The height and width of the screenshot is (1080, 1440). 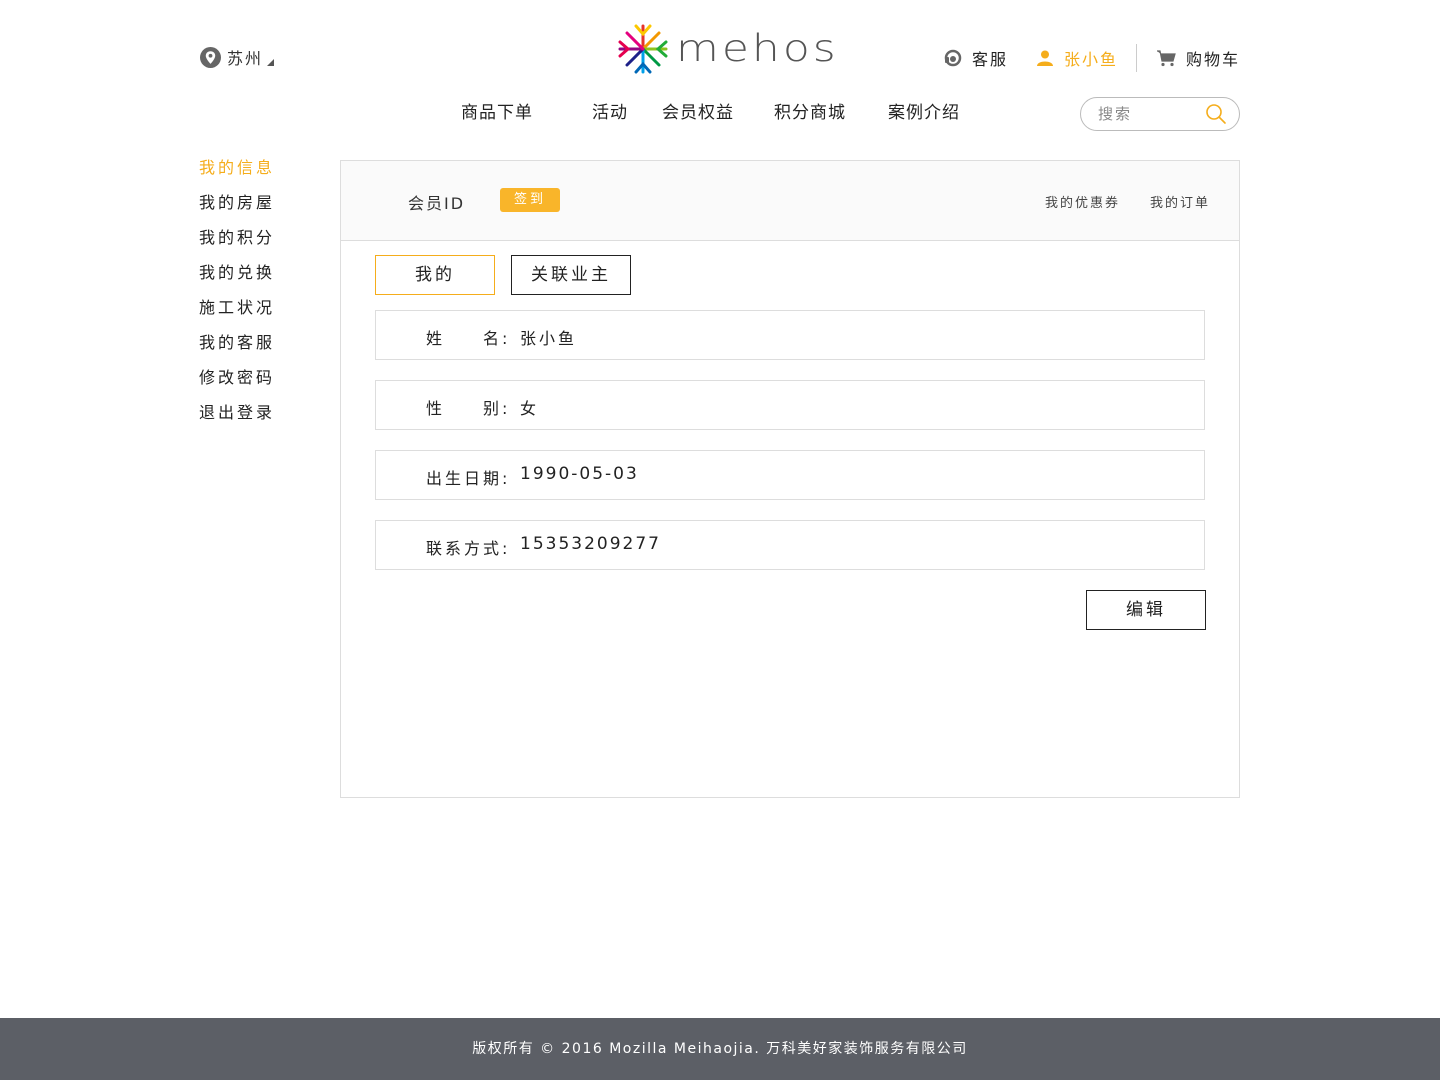 What do you see at coordinates (468, 338) in the screenshot?
I see `field-name-label: 姓 名:` at bounding box center [468, 338].